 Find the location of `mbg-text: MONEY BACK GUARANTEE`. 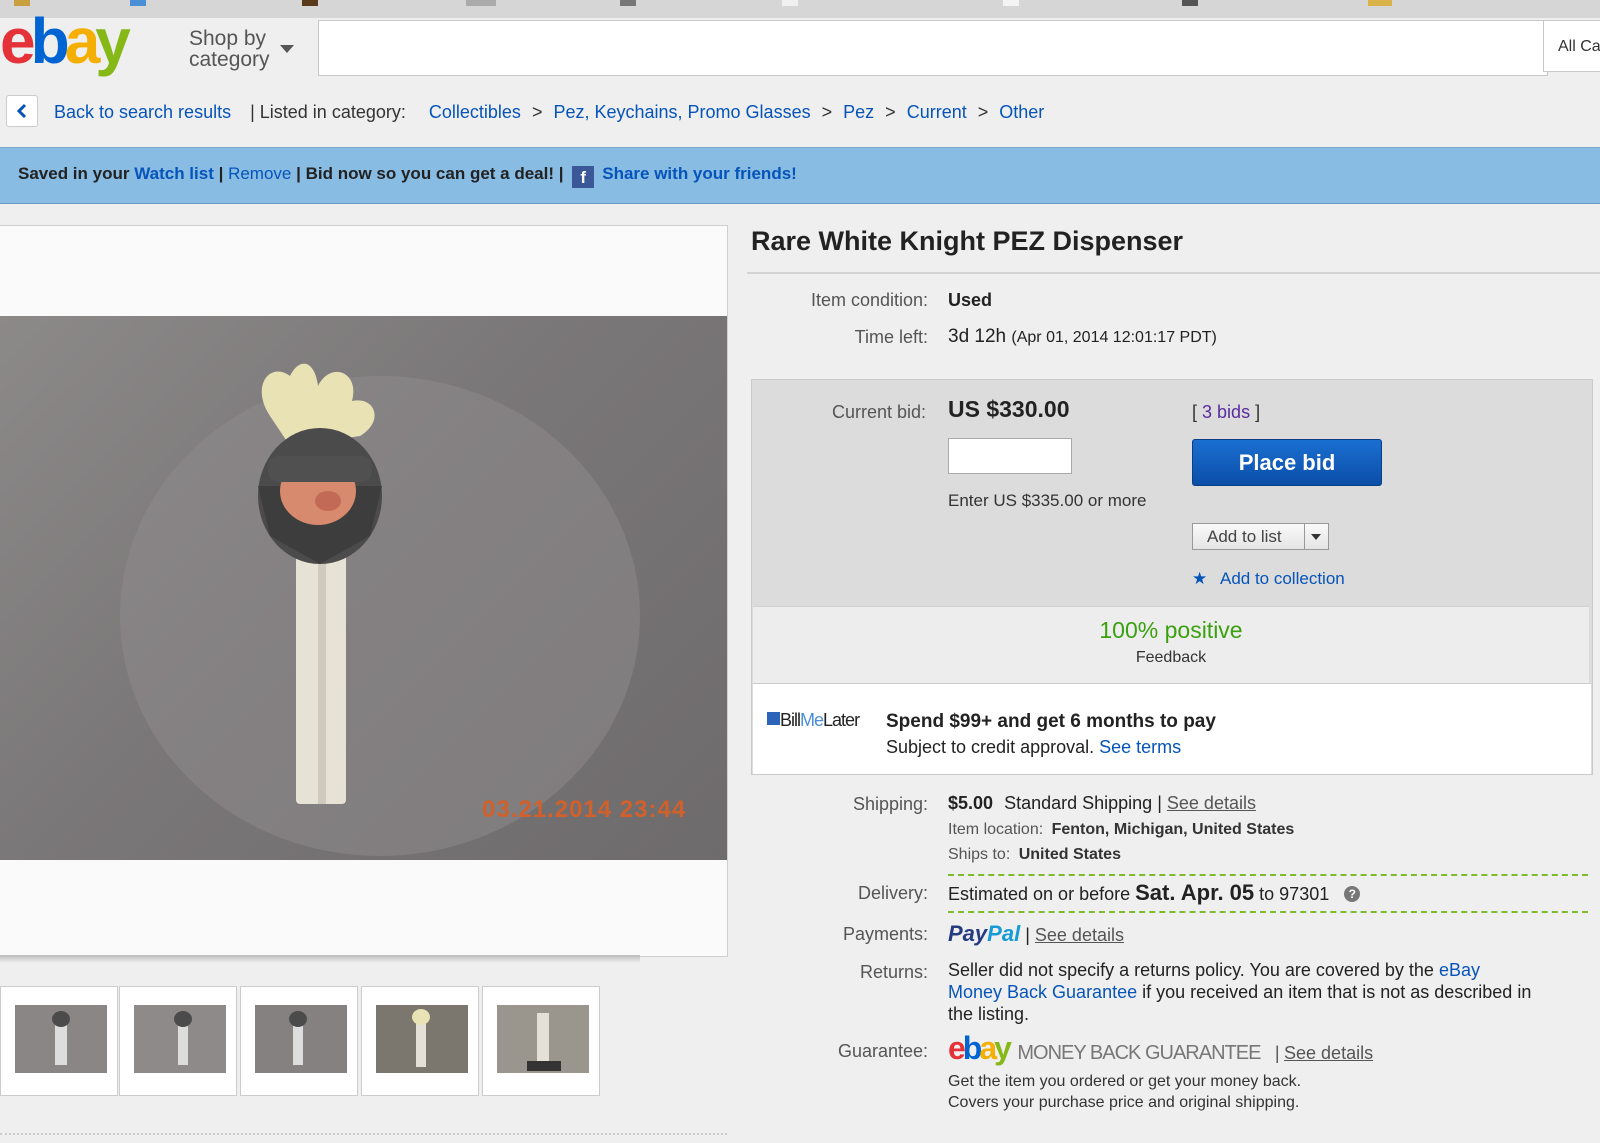

mbg-text: MONEY BACK GUARANTEE is located at coordinates (1139, 1053).